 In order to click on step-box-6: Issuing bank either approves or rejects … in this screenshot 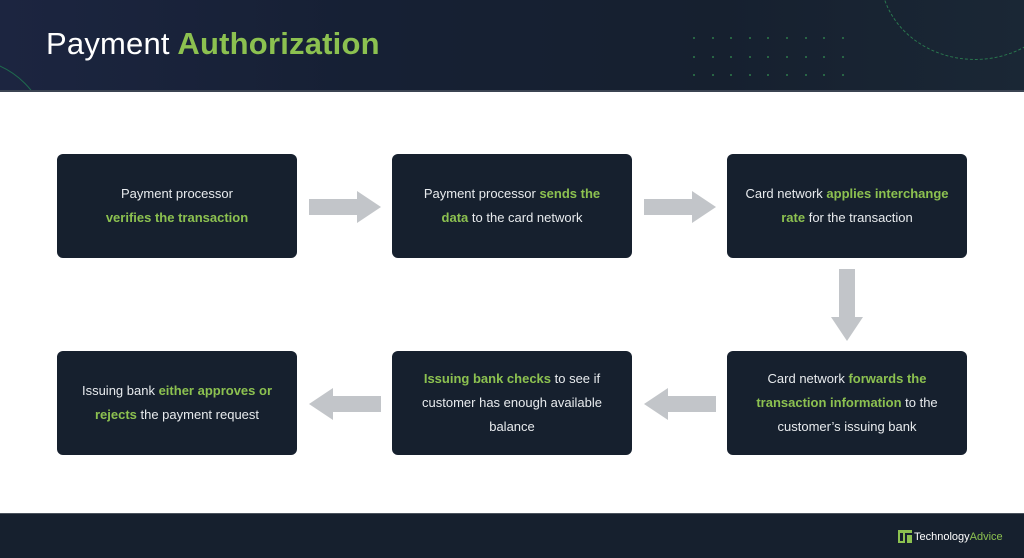, I will do `click(177, 403)`.